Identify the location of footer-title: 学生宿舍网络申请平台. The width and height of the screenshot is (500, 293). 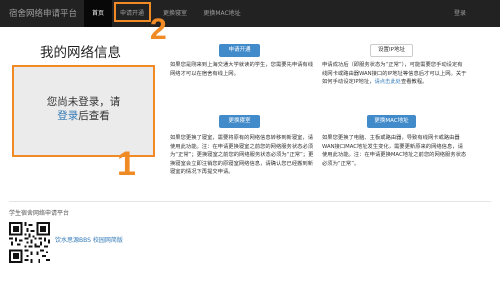
(39, 213).